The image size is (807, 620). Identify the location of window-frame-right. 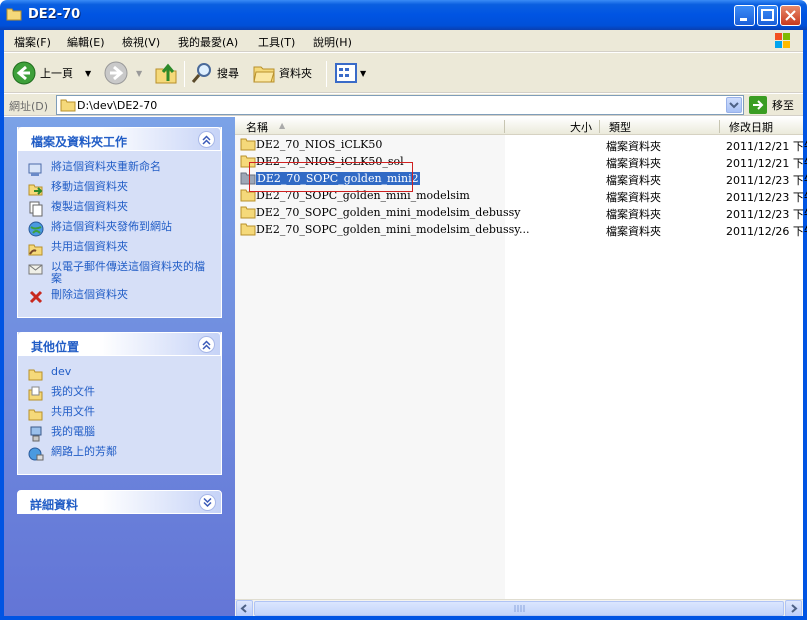
(805, 325).